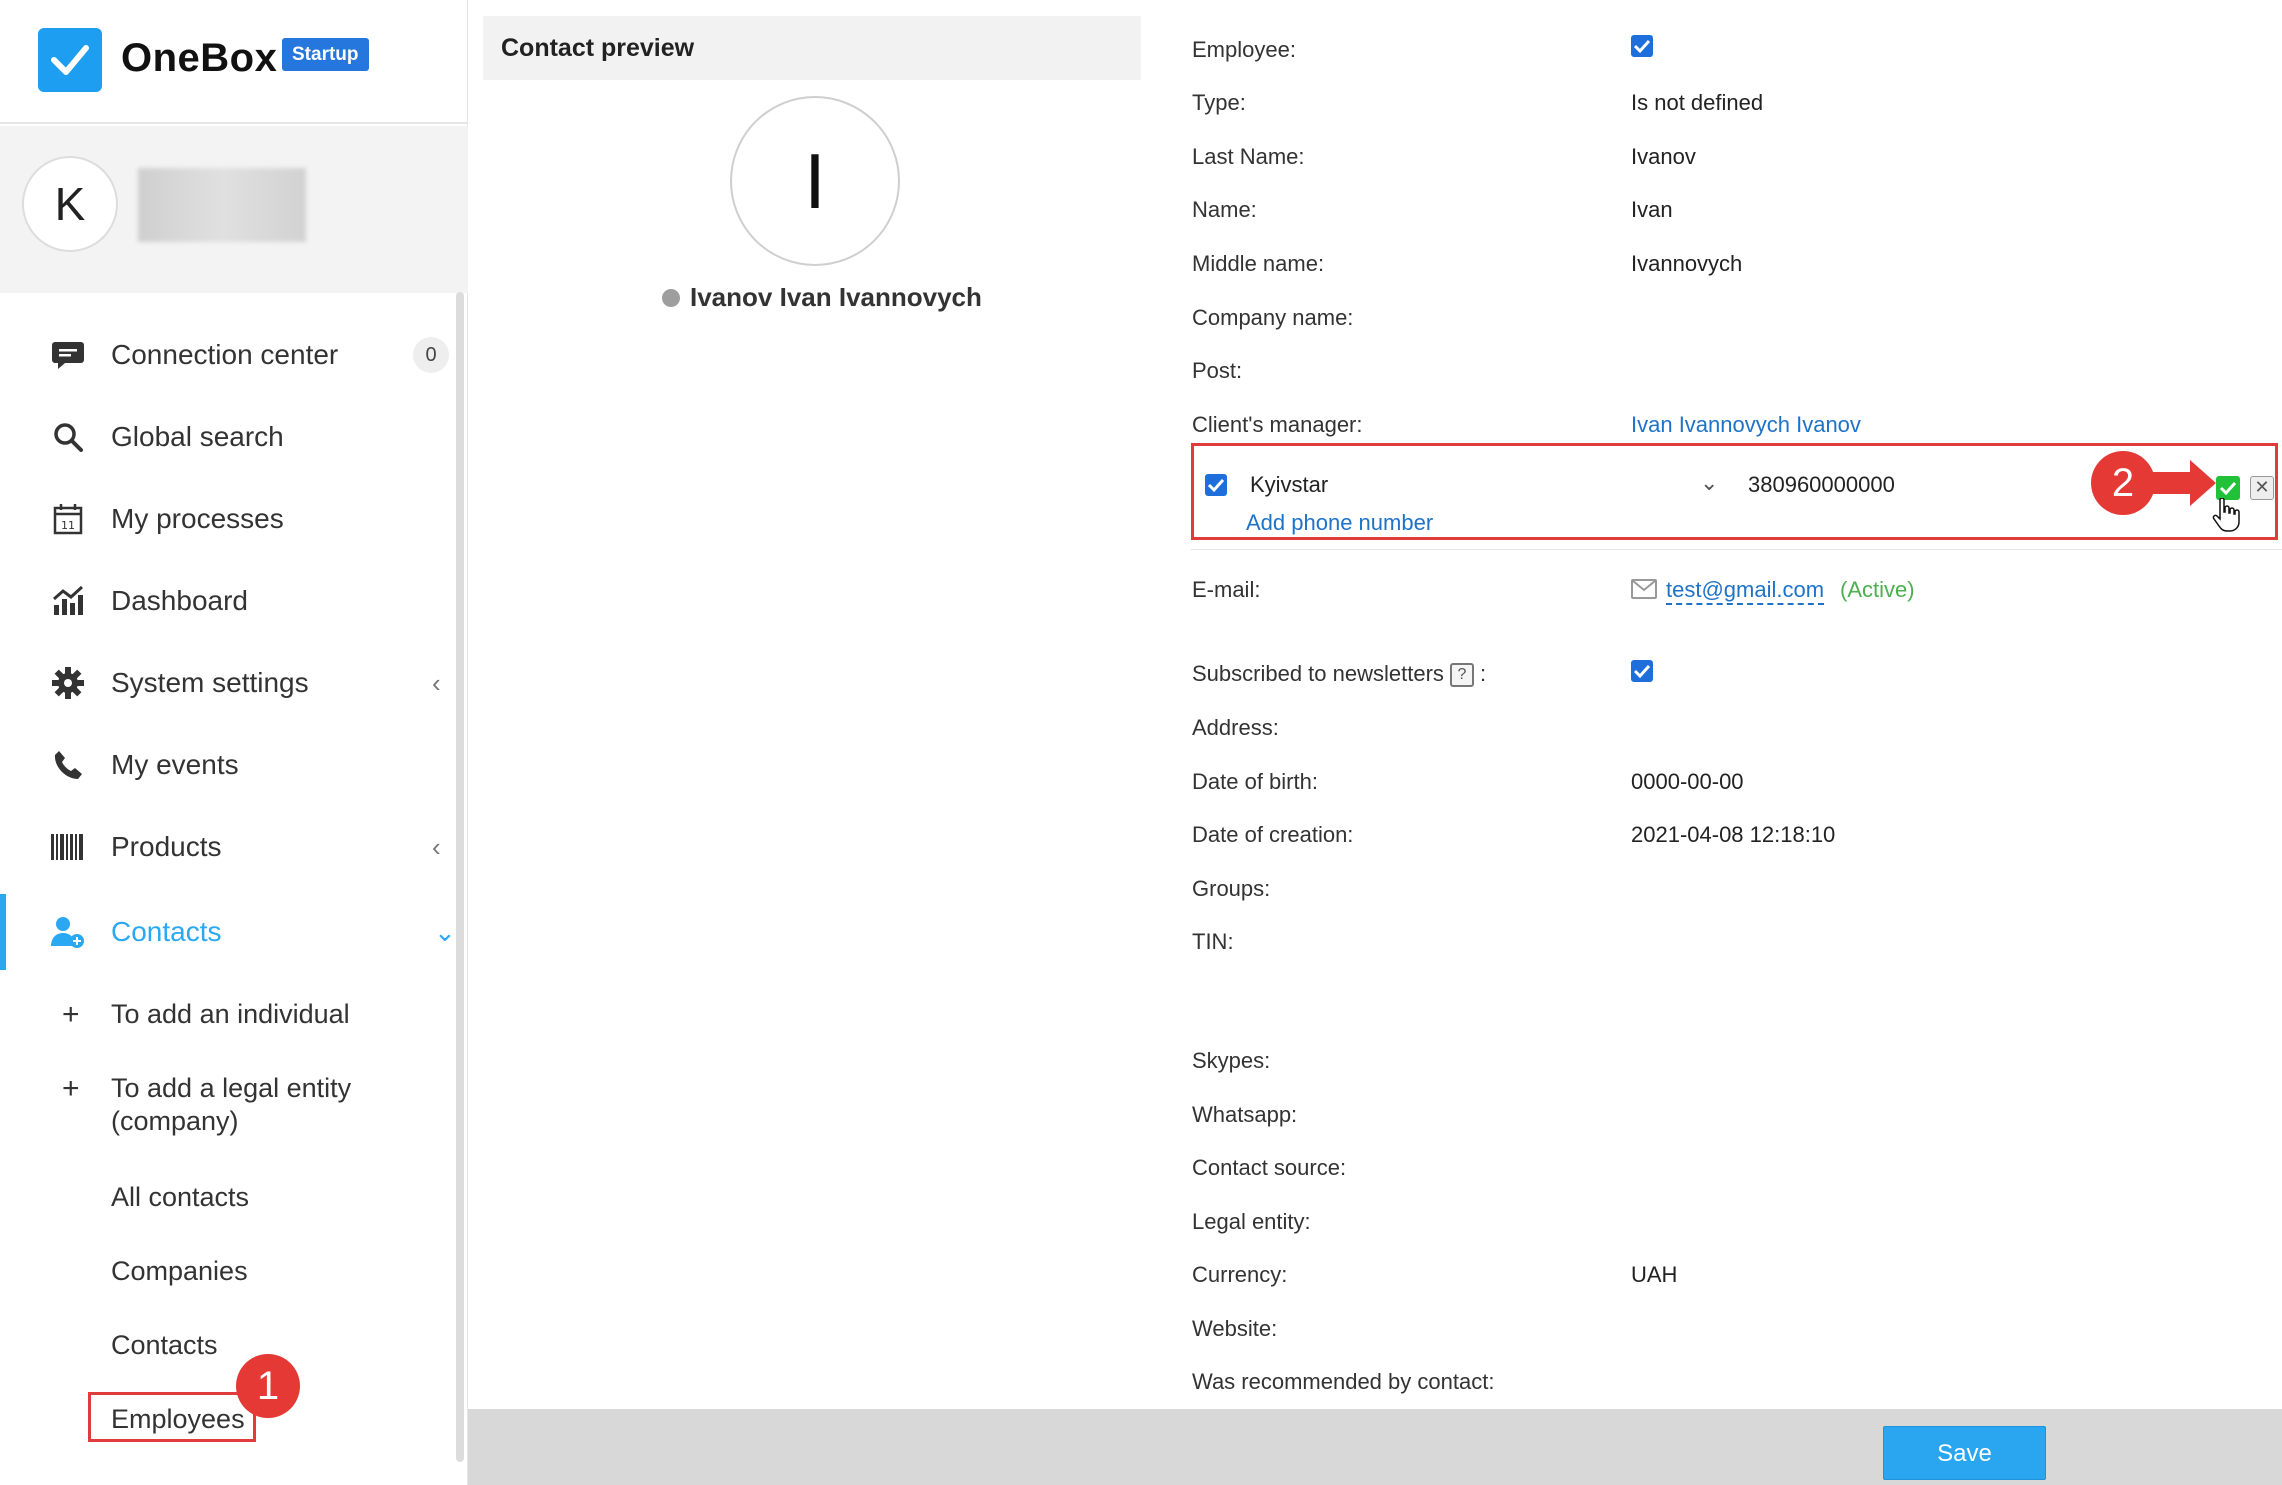 This screenshot has width=2282, height=1485. Describe the element at coordinates (225, 354) in the screenshot. I see `menu-label-connection-center: Connection center` at that location.